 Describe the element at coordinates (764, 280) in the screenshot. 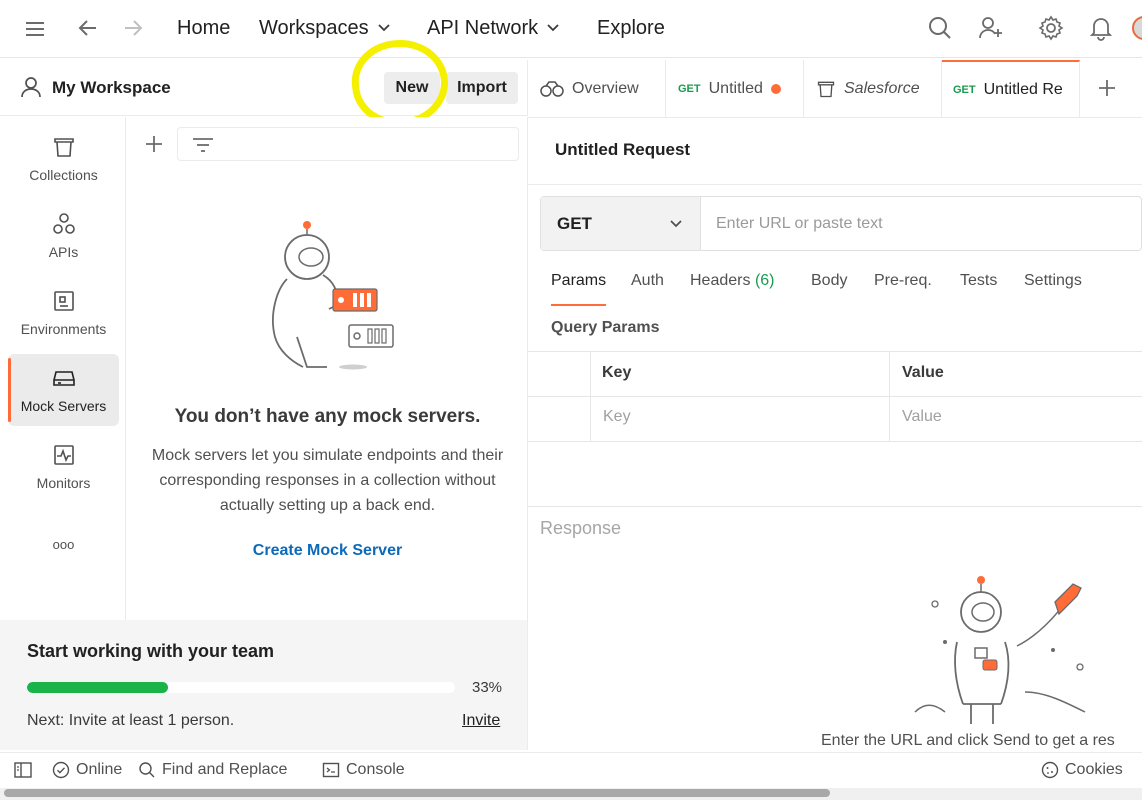

I see `headers-count: (6)` at that location.